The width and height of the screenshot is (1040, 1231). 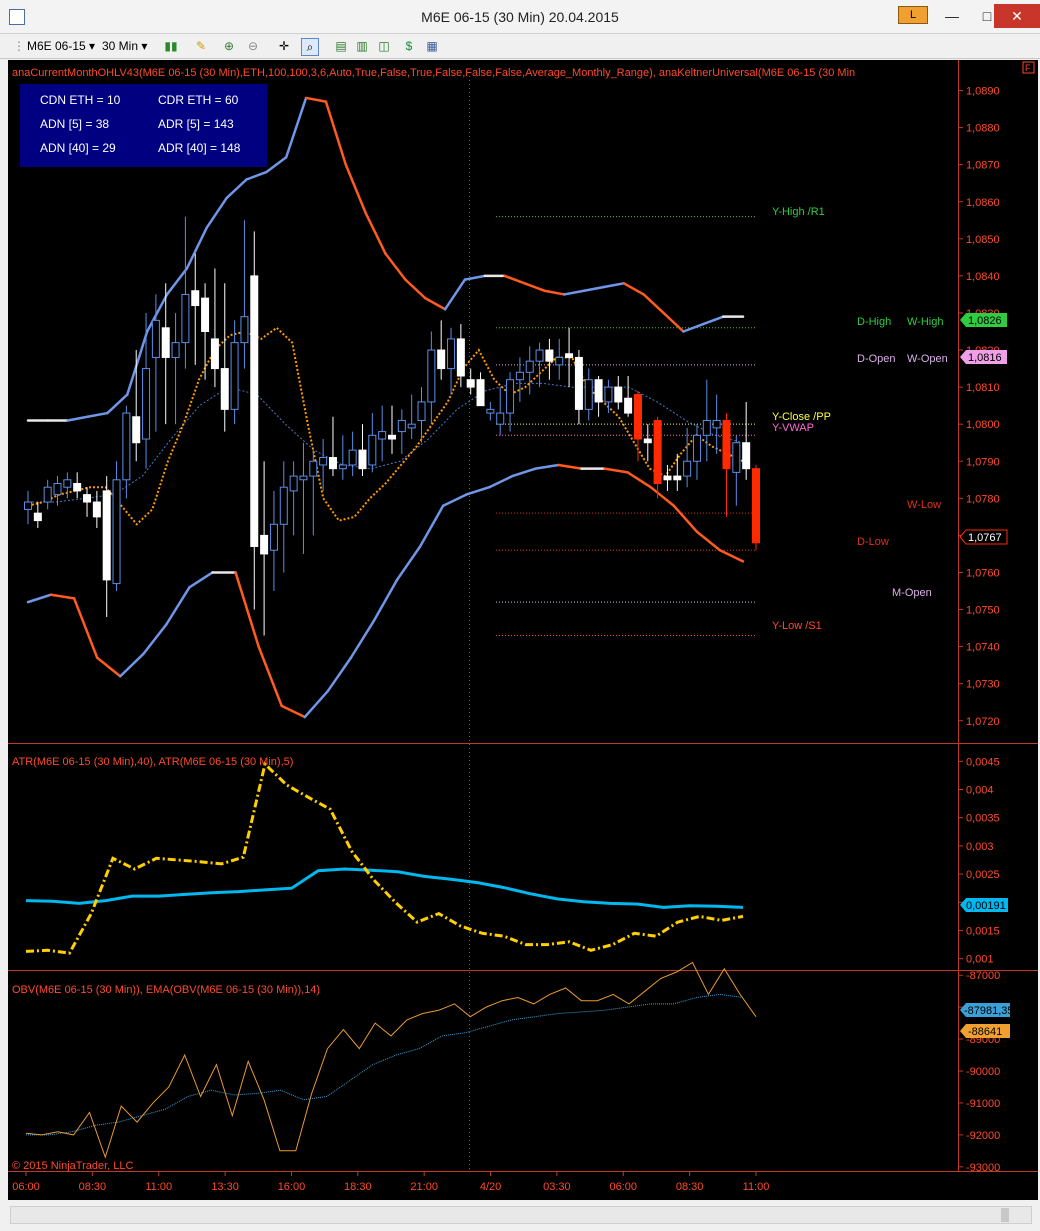 What do you see at coordinates (952, 16) in the screenshot?
I see `minimize-button: —` at bounding box center [952, 16].